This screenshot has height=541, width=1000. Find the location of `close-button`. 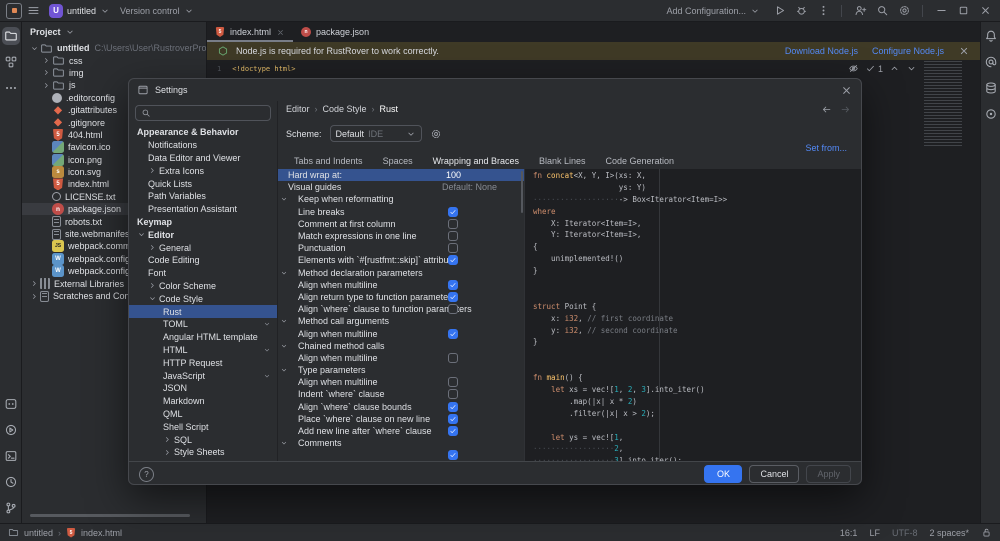

close-button is located at coordinates (985, 11).